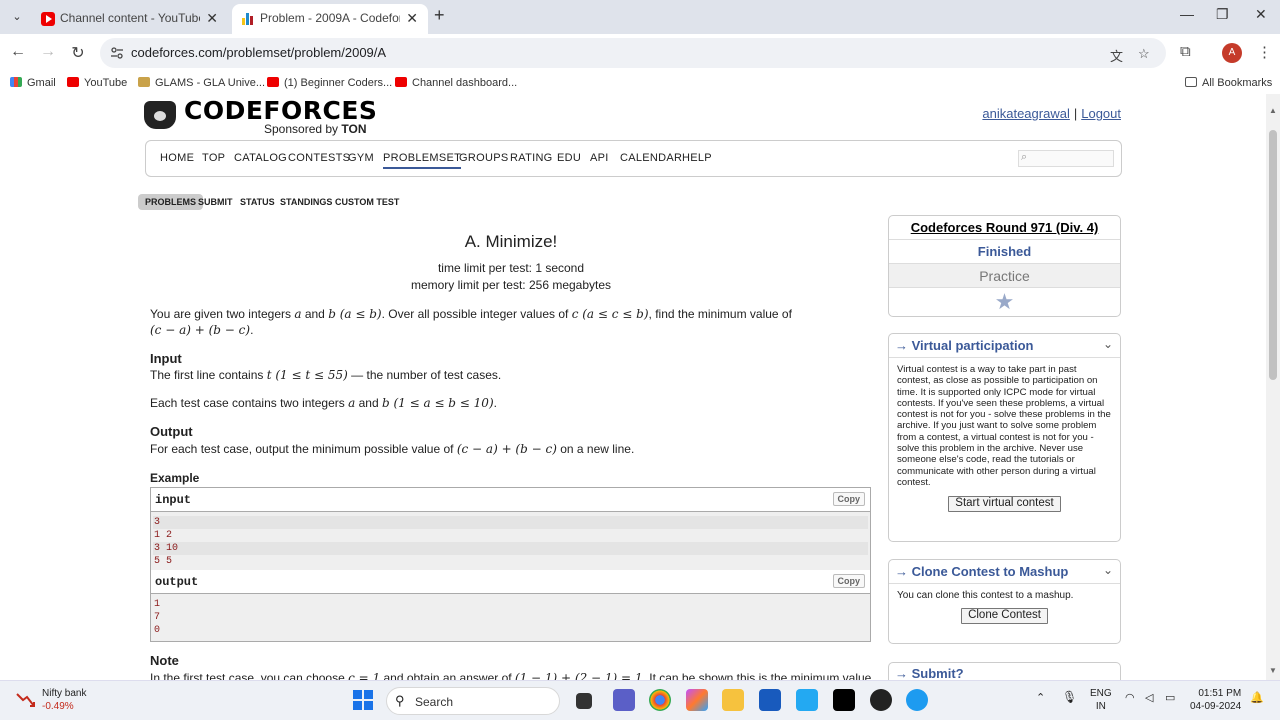 This screenshot has height=720, width=1280. Describe the element at coordinates (273, 82) in the screenshot. I see `youtube-icon` at that location.